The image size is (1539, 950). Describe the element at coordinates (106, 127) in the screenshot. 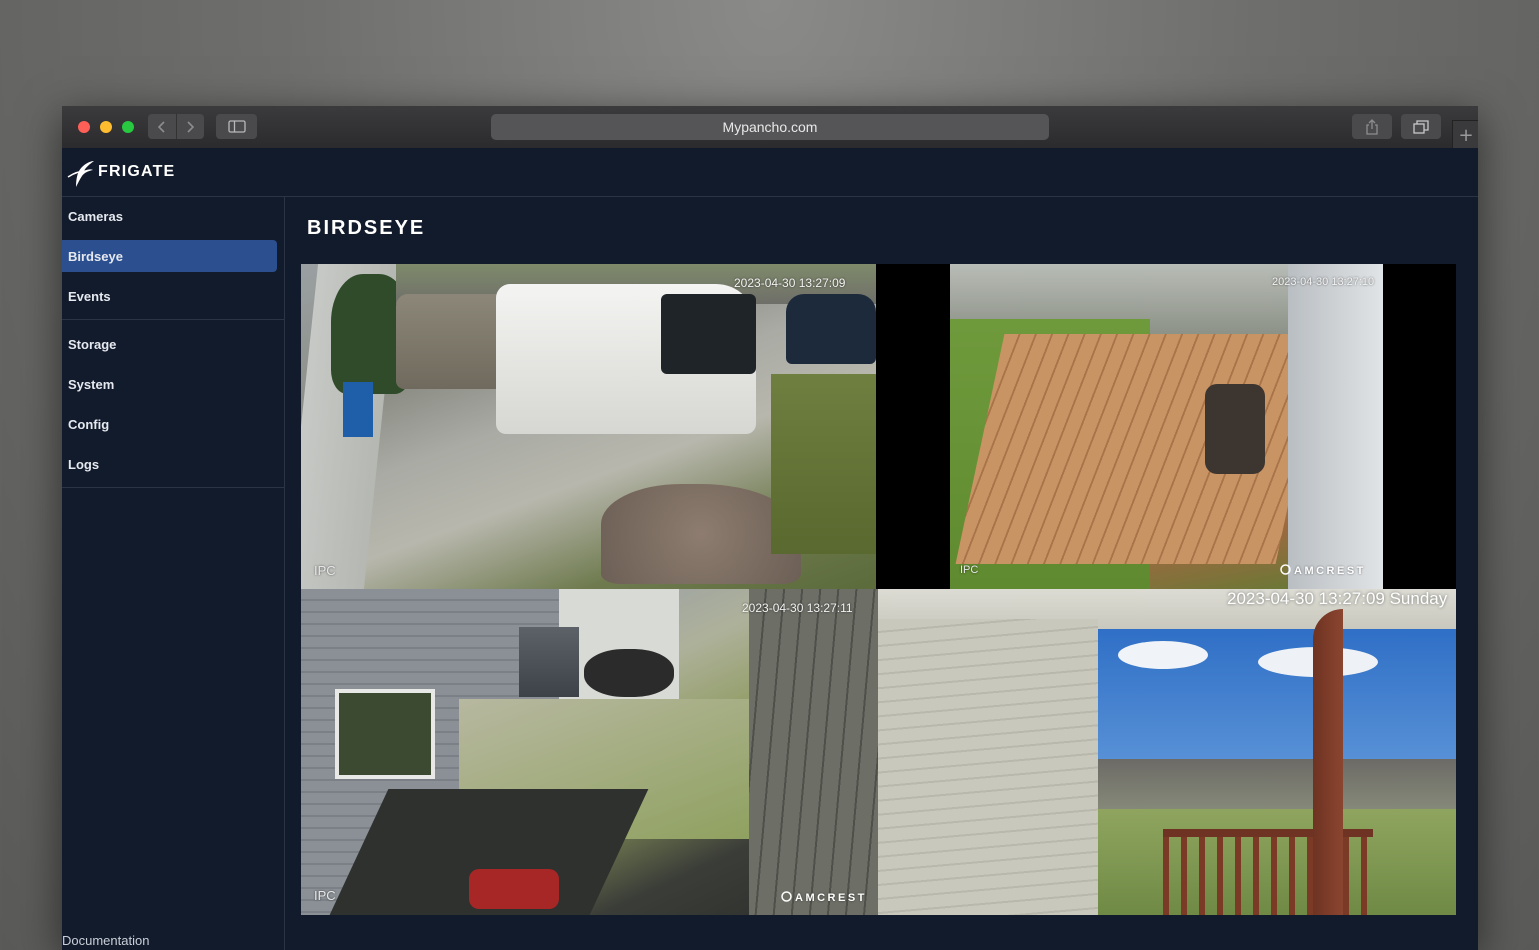

I see `minimize-window-button` at that location.